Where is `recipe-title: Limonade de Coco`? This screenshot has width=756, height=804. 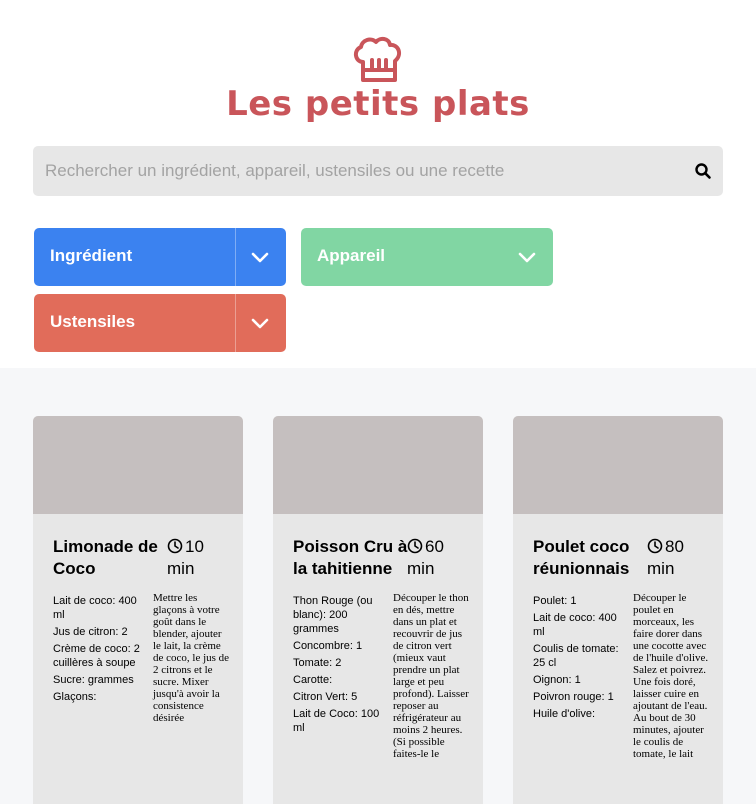 recipe-title: Limonade de Coco is located at coordinates (105, 557).